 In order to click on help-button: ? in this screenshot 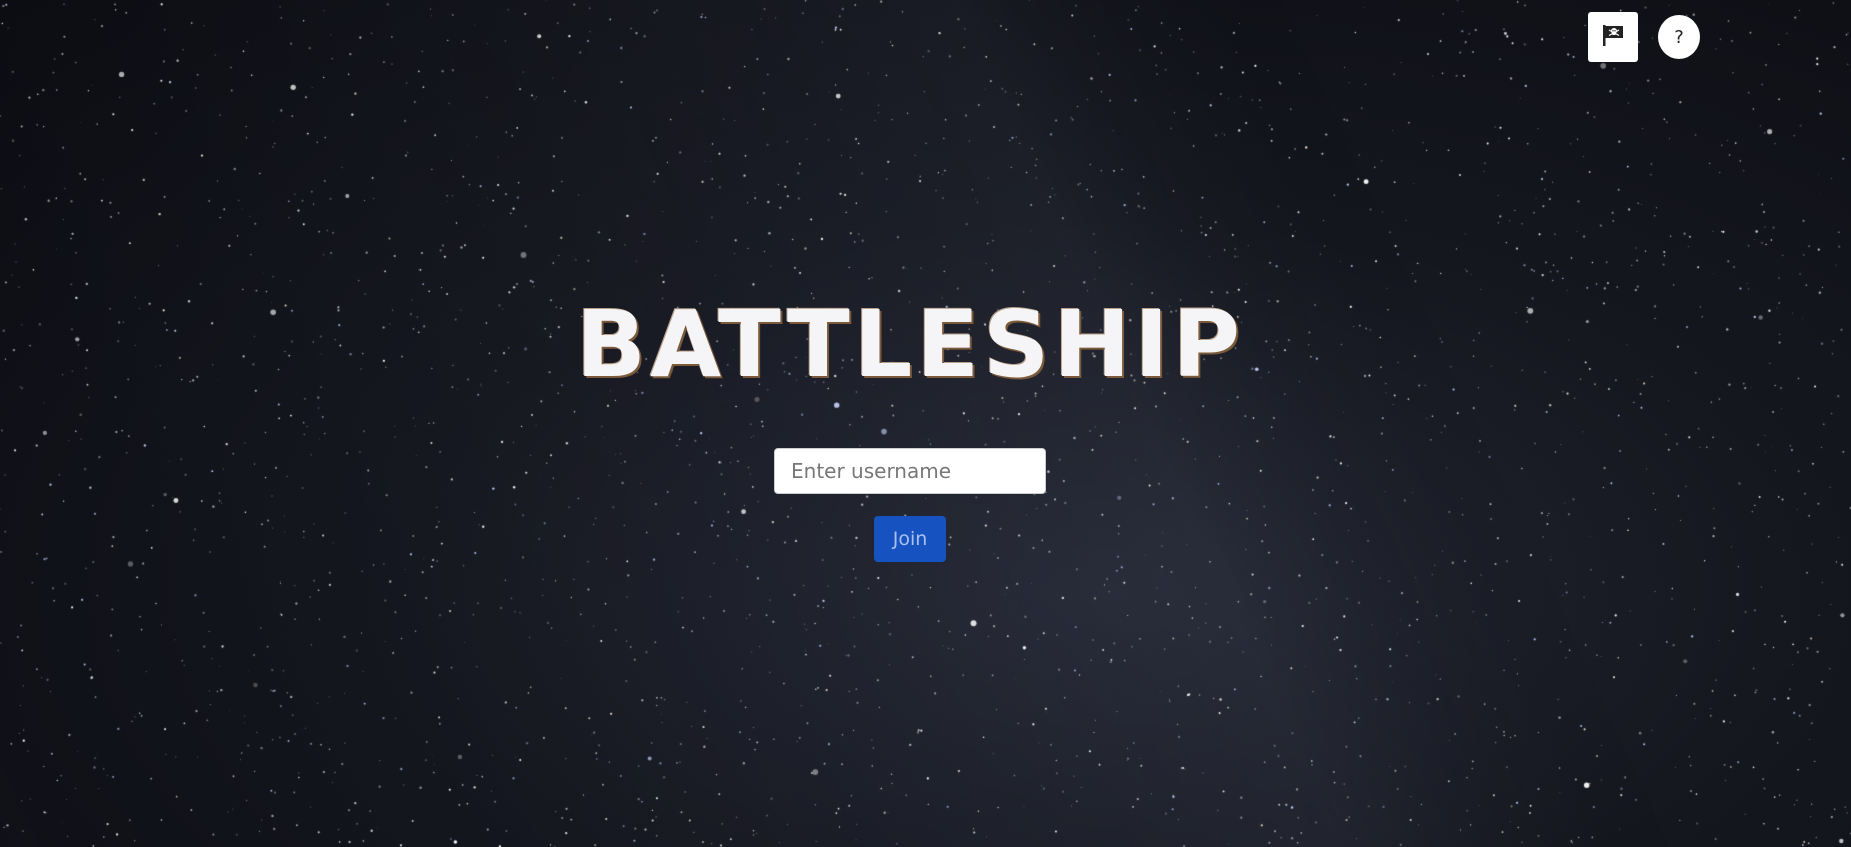, I will do `click(1679, 37)`.